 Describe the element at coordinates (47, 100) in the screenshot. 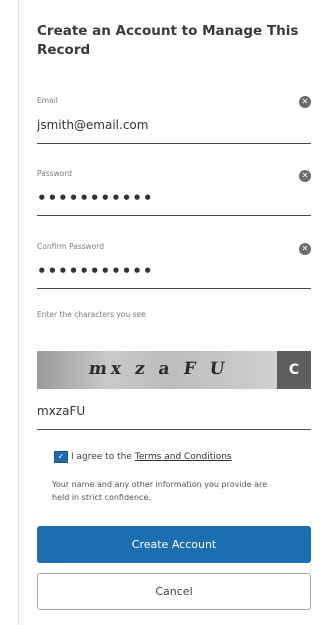

I see `email-label: Email` at that location.